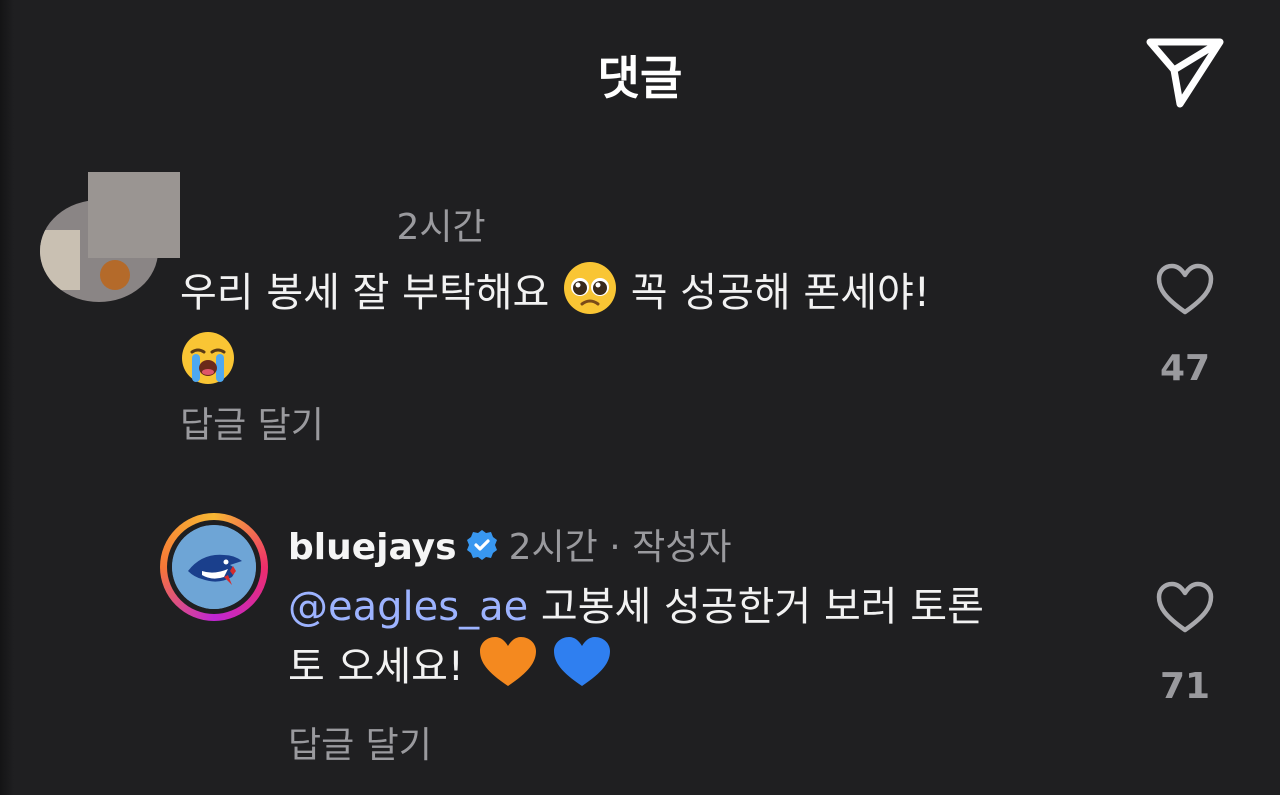 This screenshot has width=1280, height=795. Describe the element at coordinates (208, 365) in the screenshot. I see `loudly-crying-face-emoji` at that location.